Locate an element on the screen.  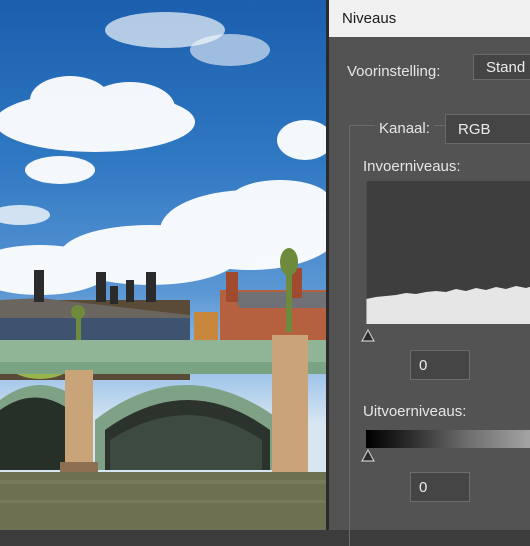
input-levels-label: Invoerniveaus: is located at coordinates (412, 166).